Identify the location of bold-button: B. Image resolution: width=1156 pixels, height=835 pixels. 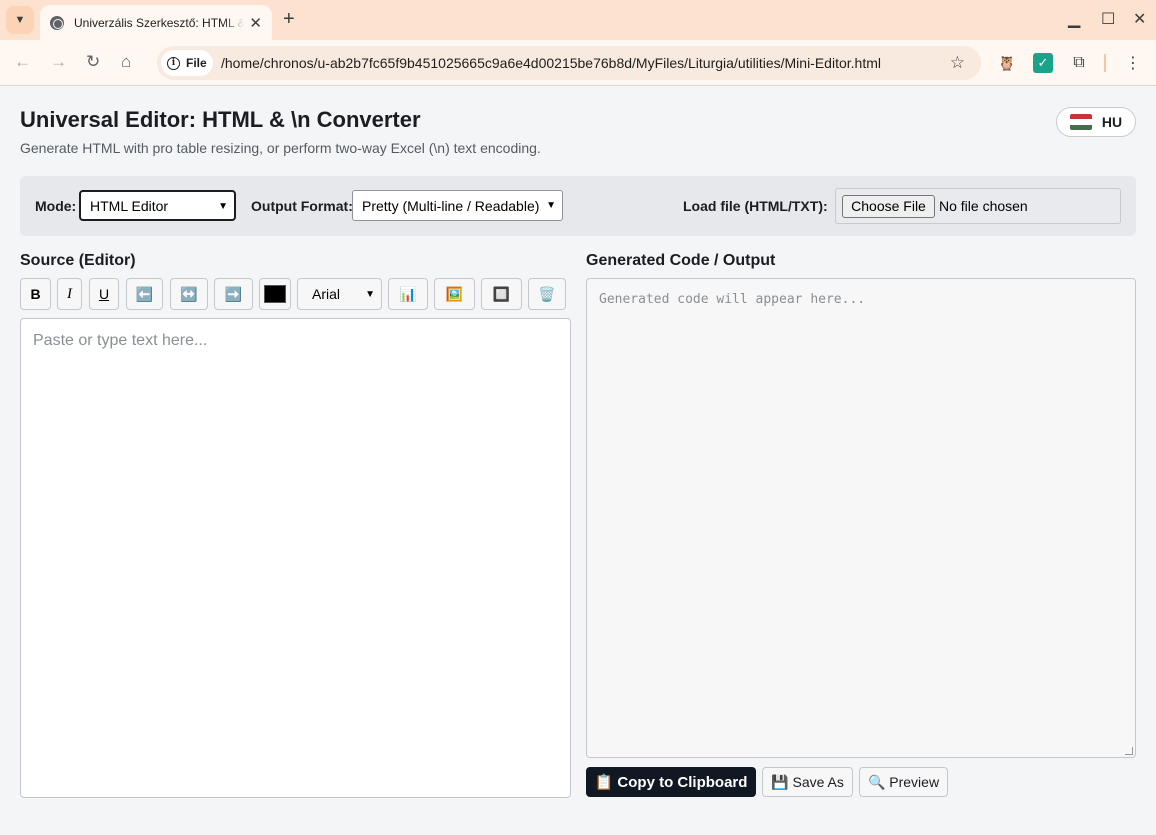
(35, 294).